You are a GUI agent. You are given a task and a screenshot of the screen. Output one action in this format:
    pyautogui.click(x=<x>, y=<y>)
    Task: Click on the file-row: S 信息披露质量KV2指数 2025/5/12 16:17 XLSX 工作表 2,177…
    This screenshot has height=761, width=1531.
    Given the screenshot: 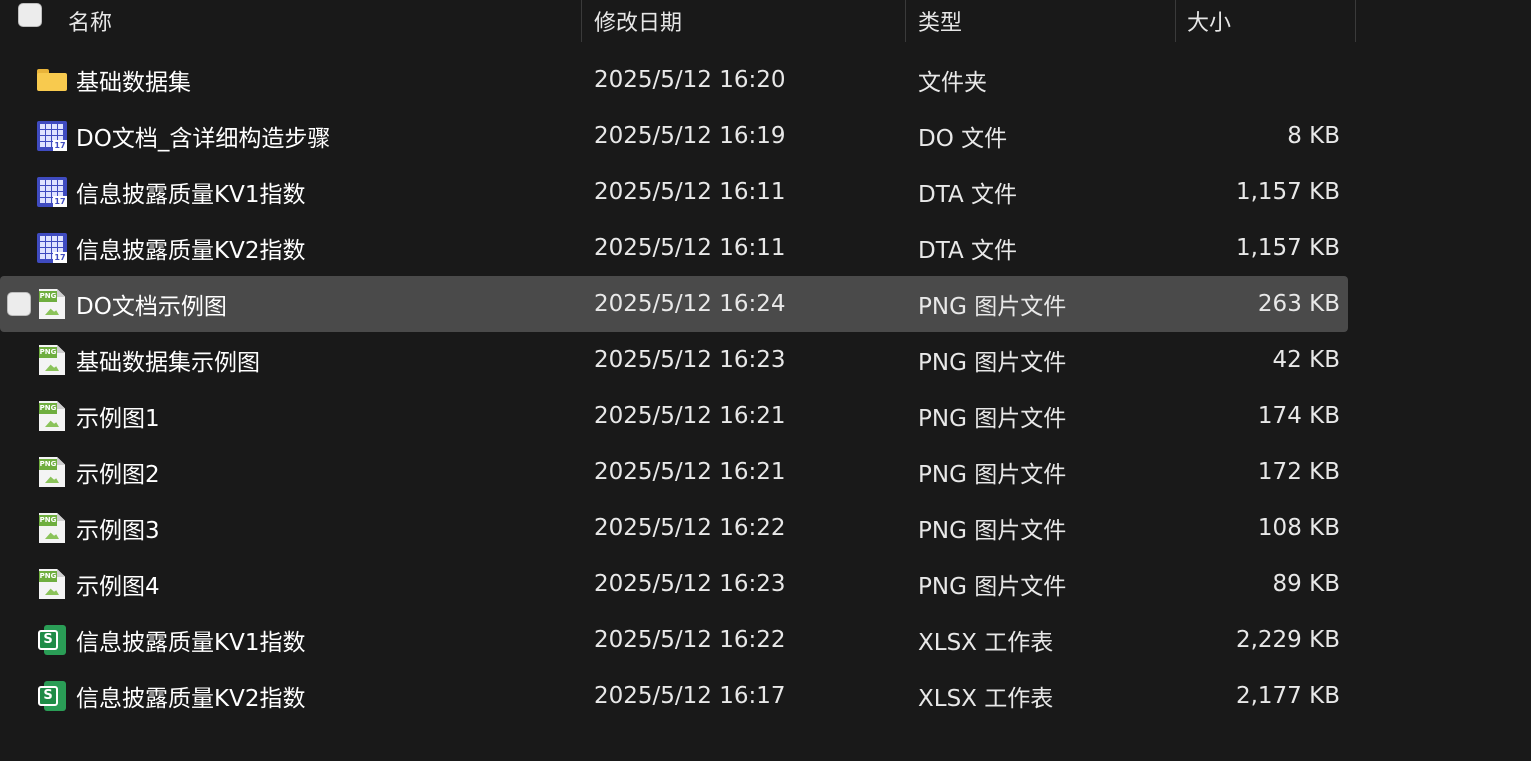 What is the action you would take?
    pyautogui.click(x=674, y=696)
    